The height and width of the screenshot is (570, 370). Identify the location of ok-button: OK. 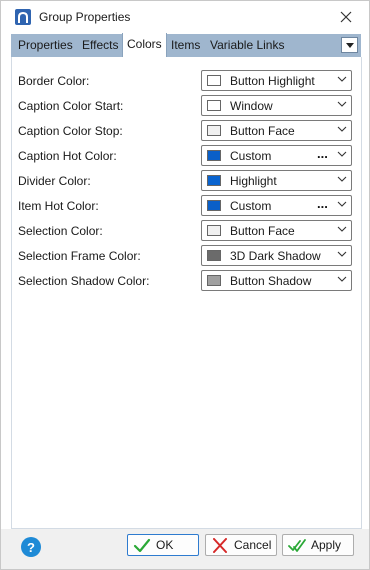
(163, 545).